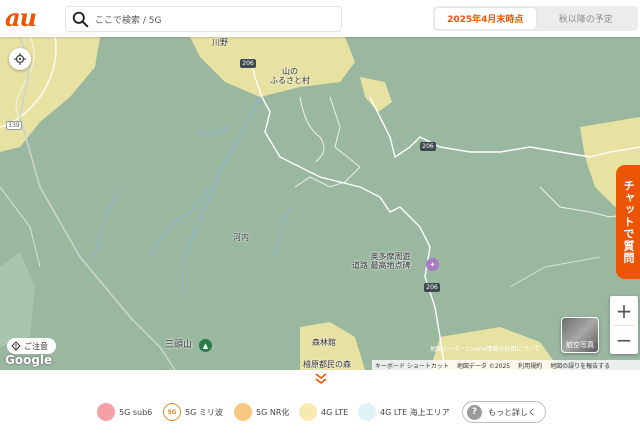  I want to click on road-badge-206-east: 206, so click(428, 146).